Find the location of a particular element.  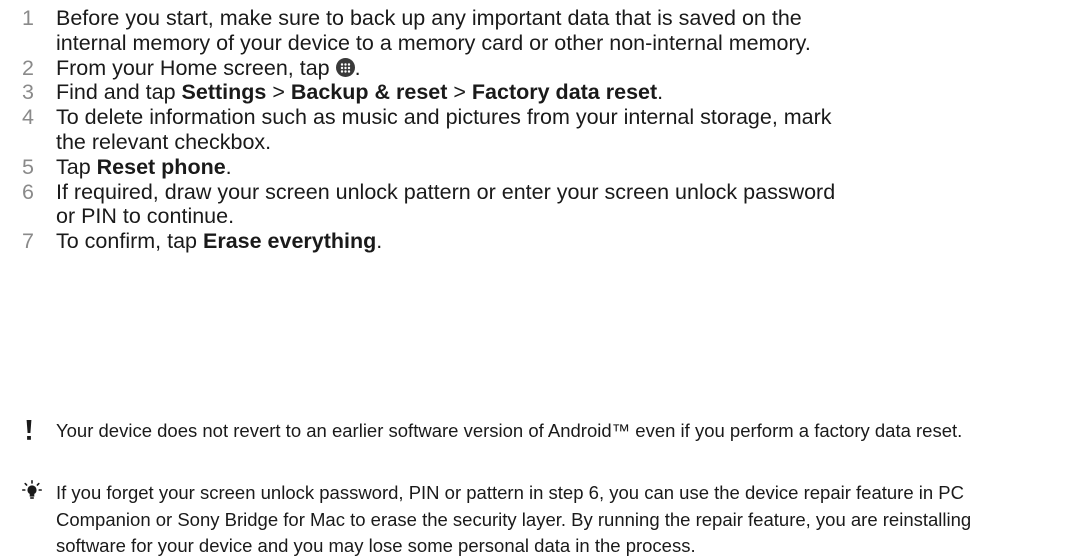

exclamation-icon is located at coordinates (29, 435).